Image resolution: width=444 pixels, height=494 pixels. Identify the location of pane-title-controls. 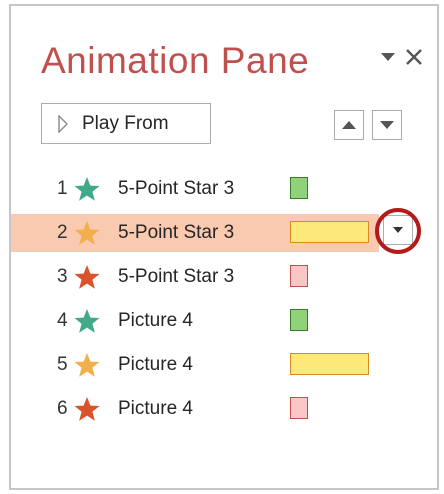
(402, 57).